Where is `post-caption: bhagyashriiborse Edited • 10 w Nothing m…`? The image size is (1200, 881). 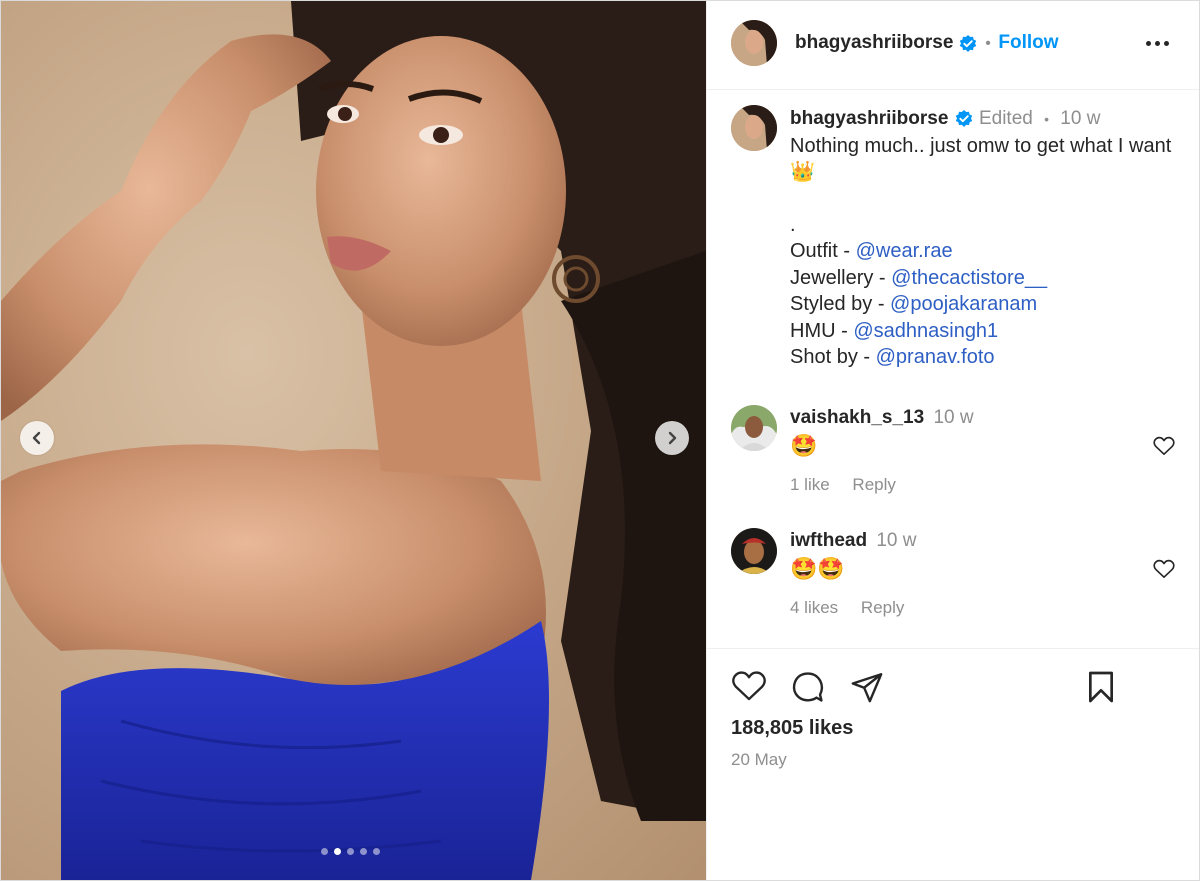 post-caption: bhagyashriiborse Edited • 10 w Nothing m… is located at coordinates (985, 238).